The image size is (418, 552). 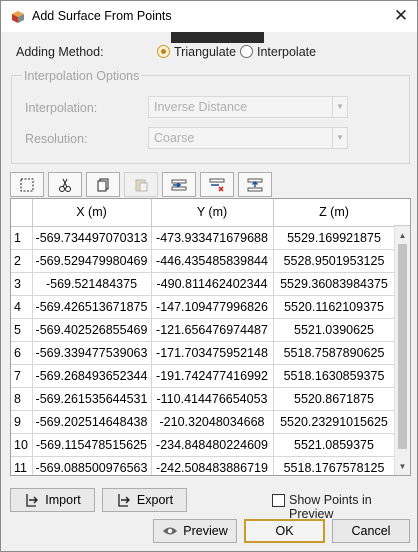 What do you see at coordinates (155, 500) in the screenshot?
I see `export-label: Export` at bounding box center [155, 500].